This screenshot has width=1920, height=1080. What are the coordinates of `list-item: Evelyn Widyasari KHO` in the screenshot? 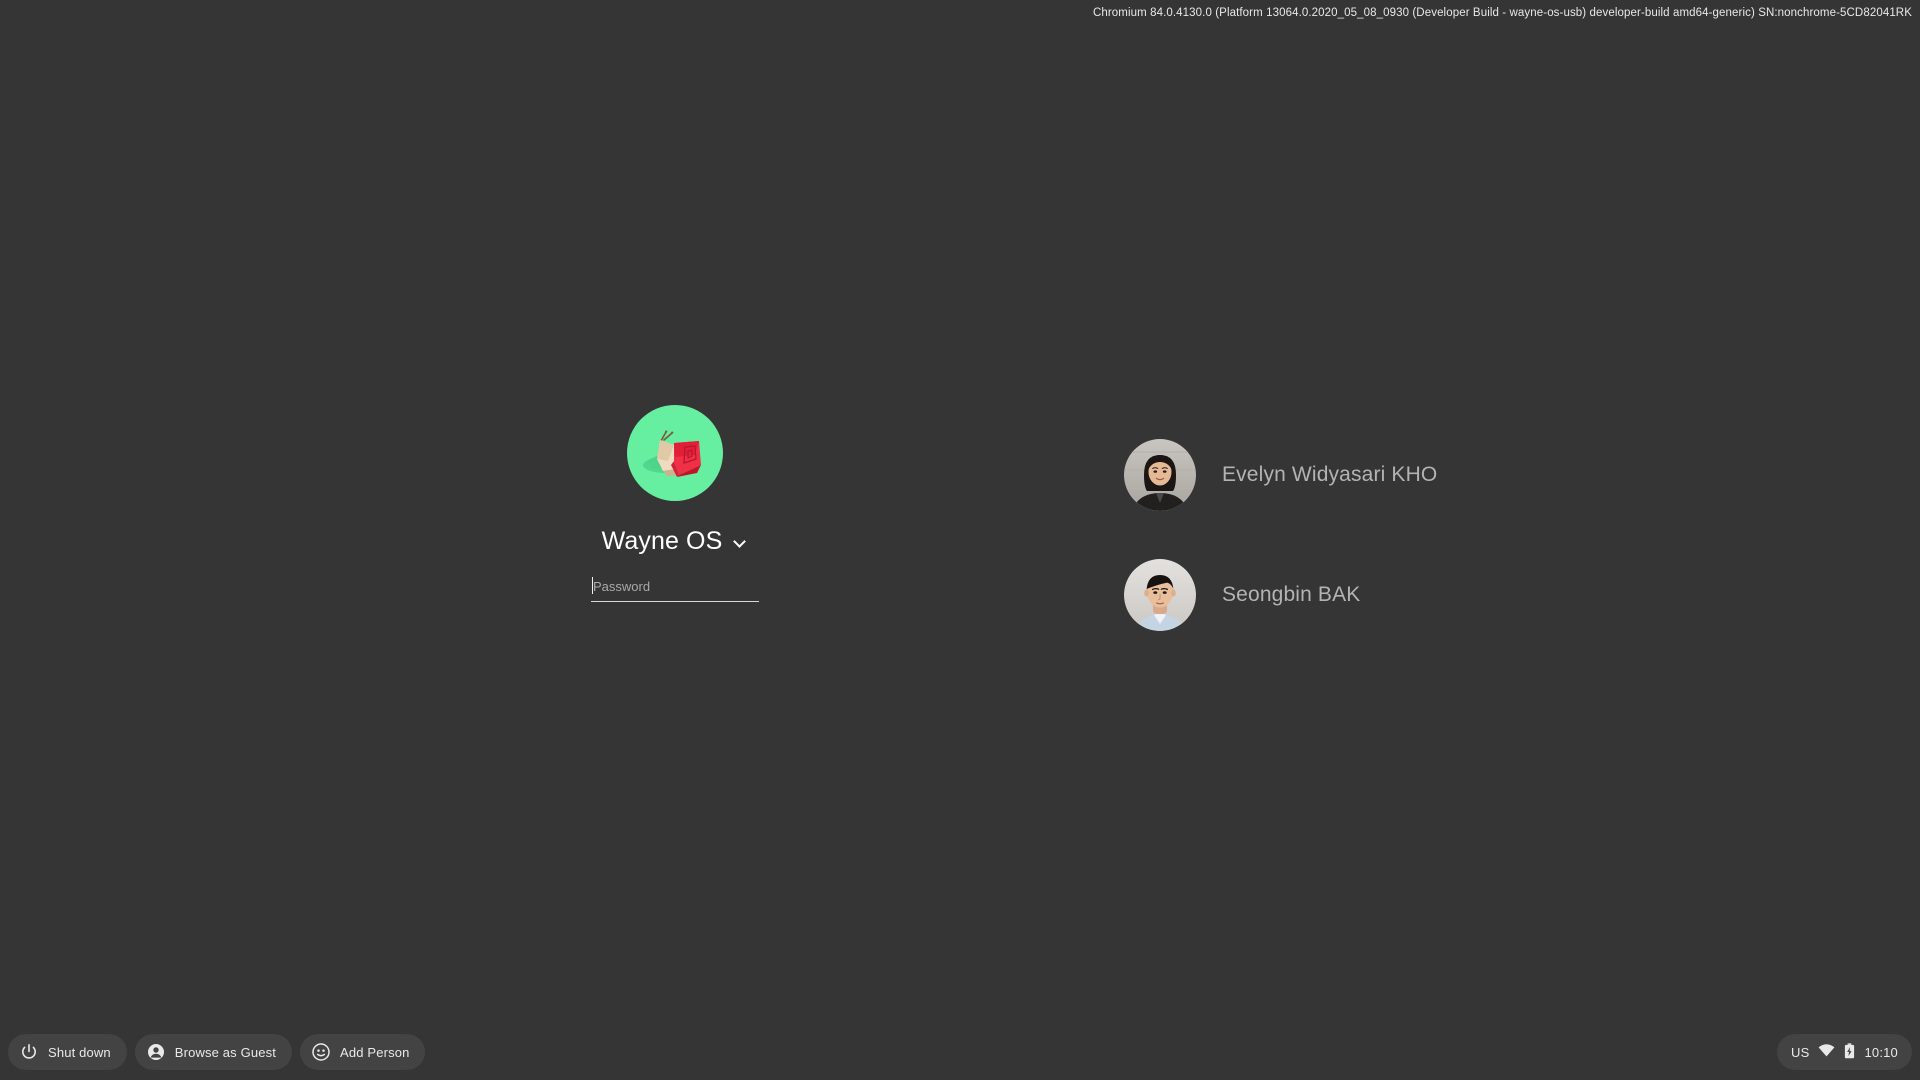 It's located at (1283, 475).